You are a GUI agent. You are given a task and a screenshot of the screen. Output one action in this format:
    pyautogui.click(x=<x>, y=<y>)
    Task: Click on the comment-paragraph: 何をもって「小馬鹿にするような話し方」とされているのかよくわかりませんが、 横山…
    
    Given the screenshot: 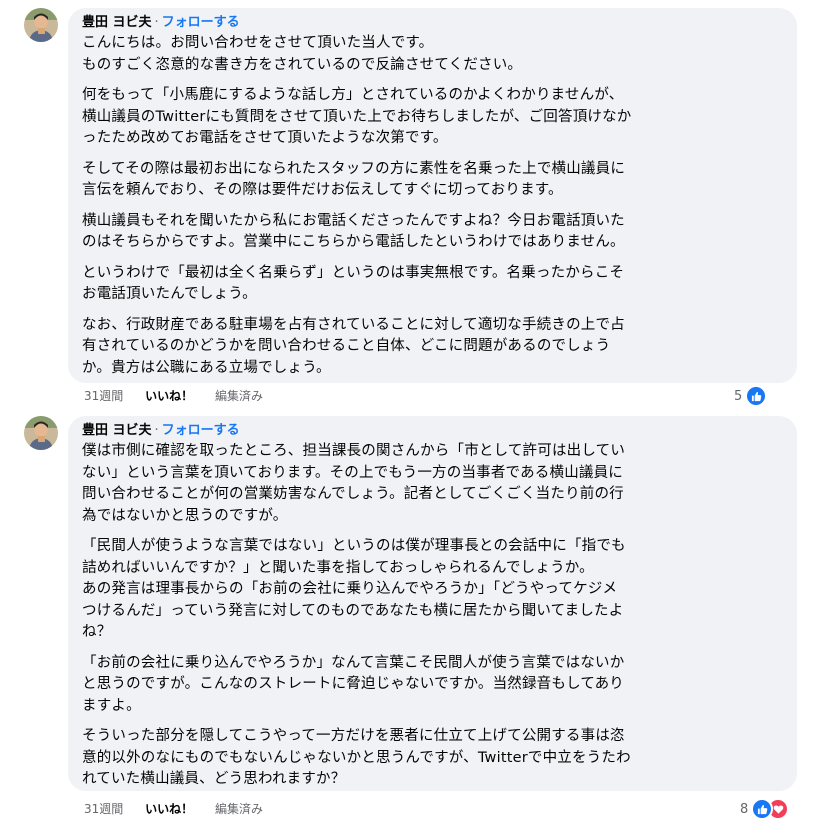 What is the action you would take?
    pyautogui.click(x=357, y=116)
    